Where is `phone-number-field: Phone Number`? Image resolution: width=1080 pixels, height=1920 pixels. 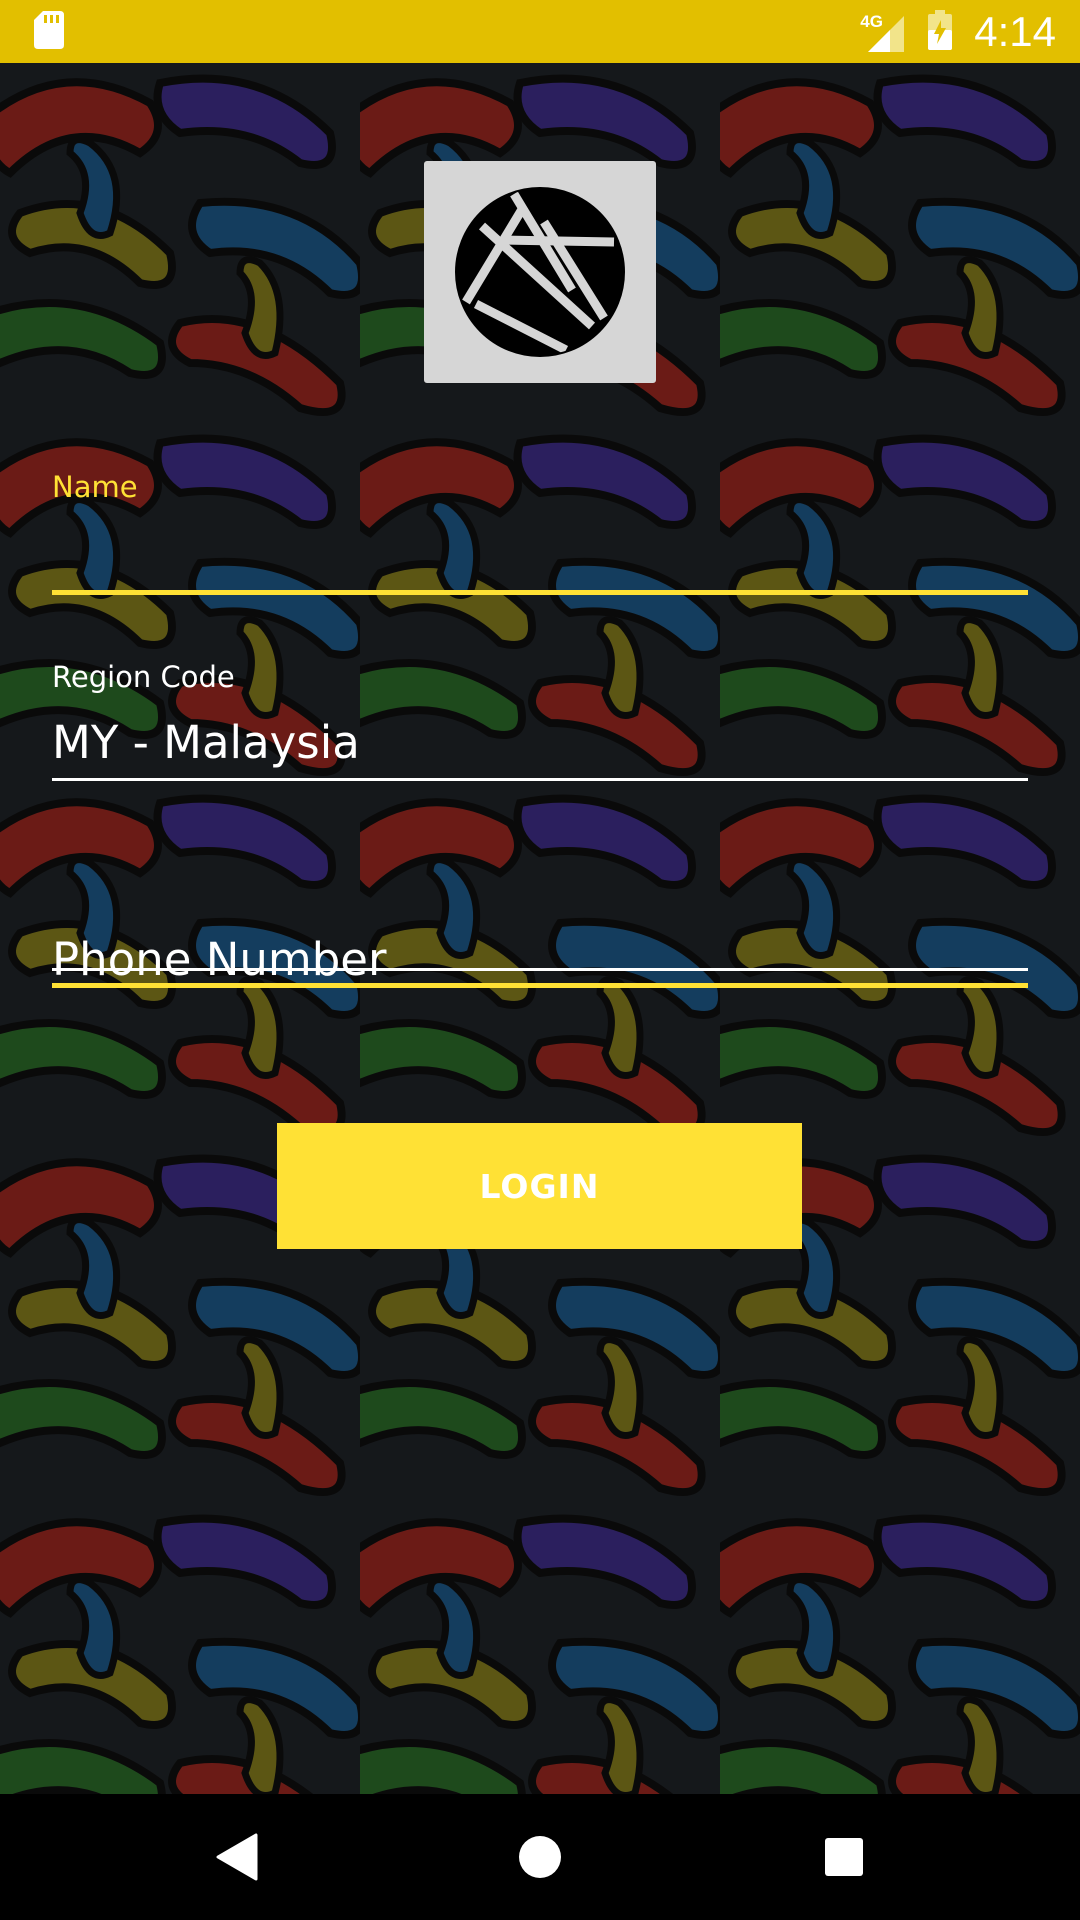 phone-number-field: Phone Number is located at coordinates (540, 948).